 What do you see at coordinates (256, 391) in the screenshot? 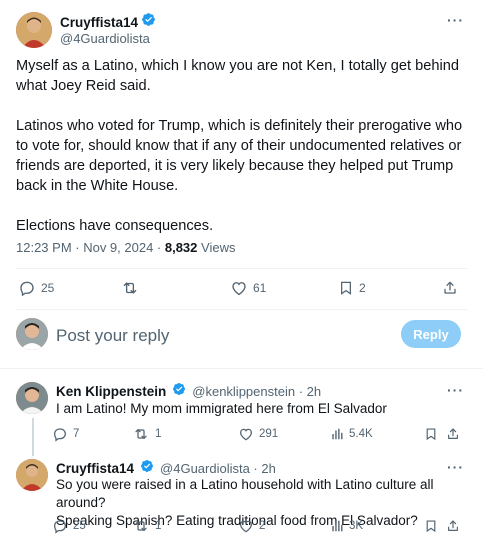
I see `reply-author-handle: @kenklippenstein · 2h` at bounding box center [256, 391].